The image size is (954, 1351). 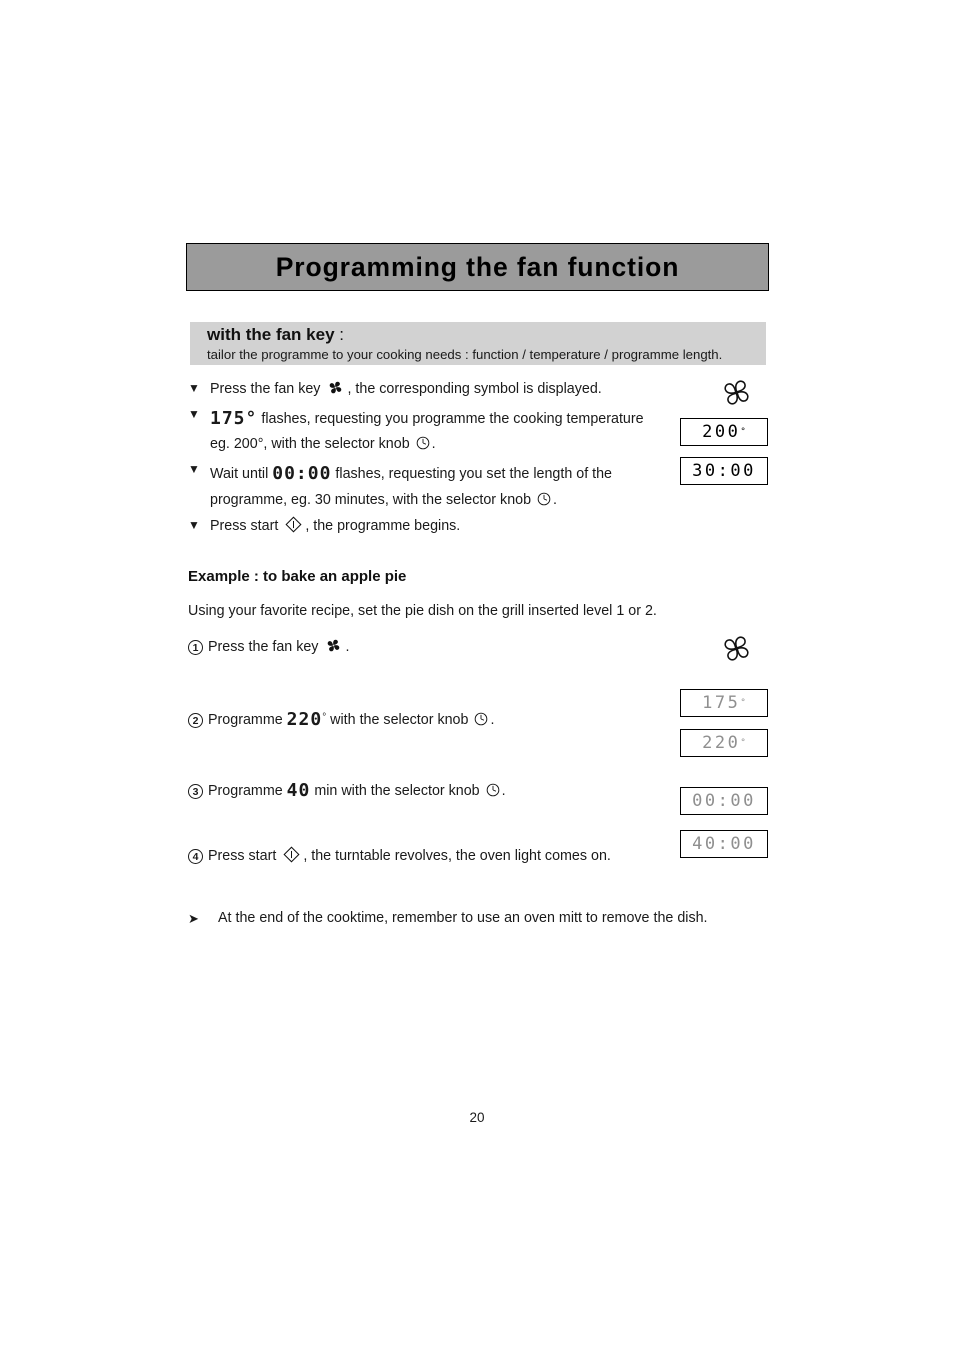 What do you see at coordinates (244, 525) in the screenshot?
I see `instruction-text-pre: Press start` at bounding box center [244, 525].